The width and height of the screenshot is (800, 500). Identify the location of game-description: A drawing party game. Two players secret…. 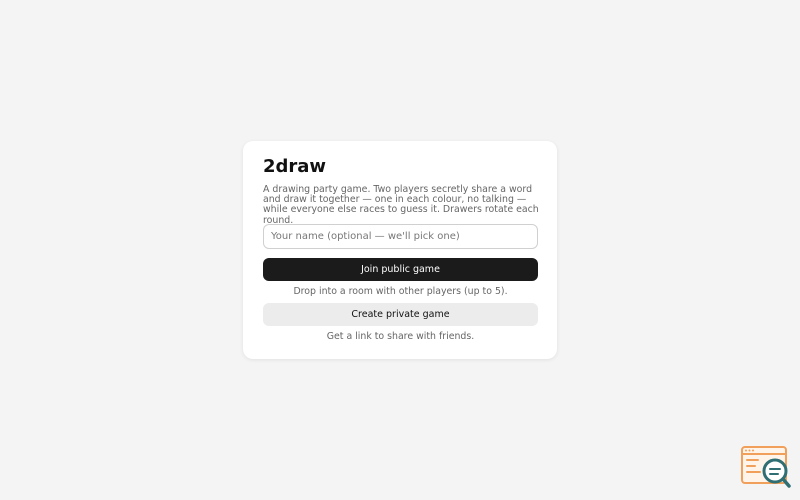
(401, 205).